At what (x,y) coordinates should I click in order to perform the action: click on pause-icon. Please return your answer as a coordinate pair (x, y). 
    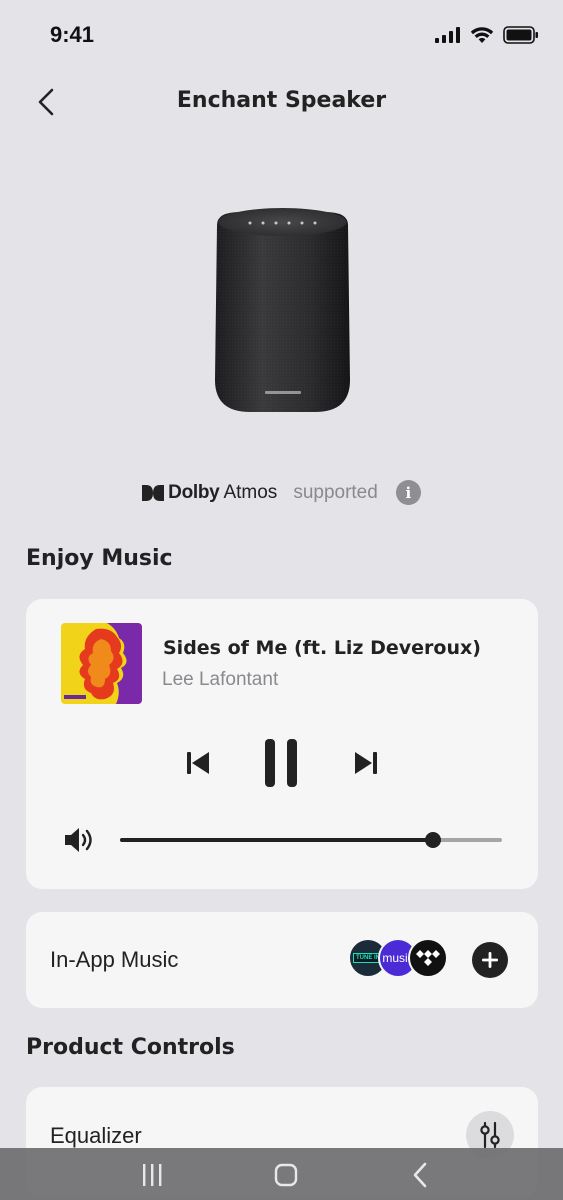
    Looking at the image, I should click on (281, 763).